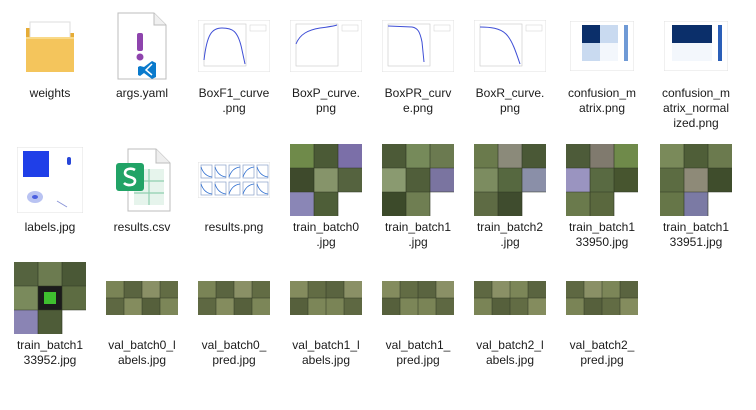 The height and width of the screenshot is (410, 756). I want to click on file-label: train_batch0 .jpg, so click(326, 234).